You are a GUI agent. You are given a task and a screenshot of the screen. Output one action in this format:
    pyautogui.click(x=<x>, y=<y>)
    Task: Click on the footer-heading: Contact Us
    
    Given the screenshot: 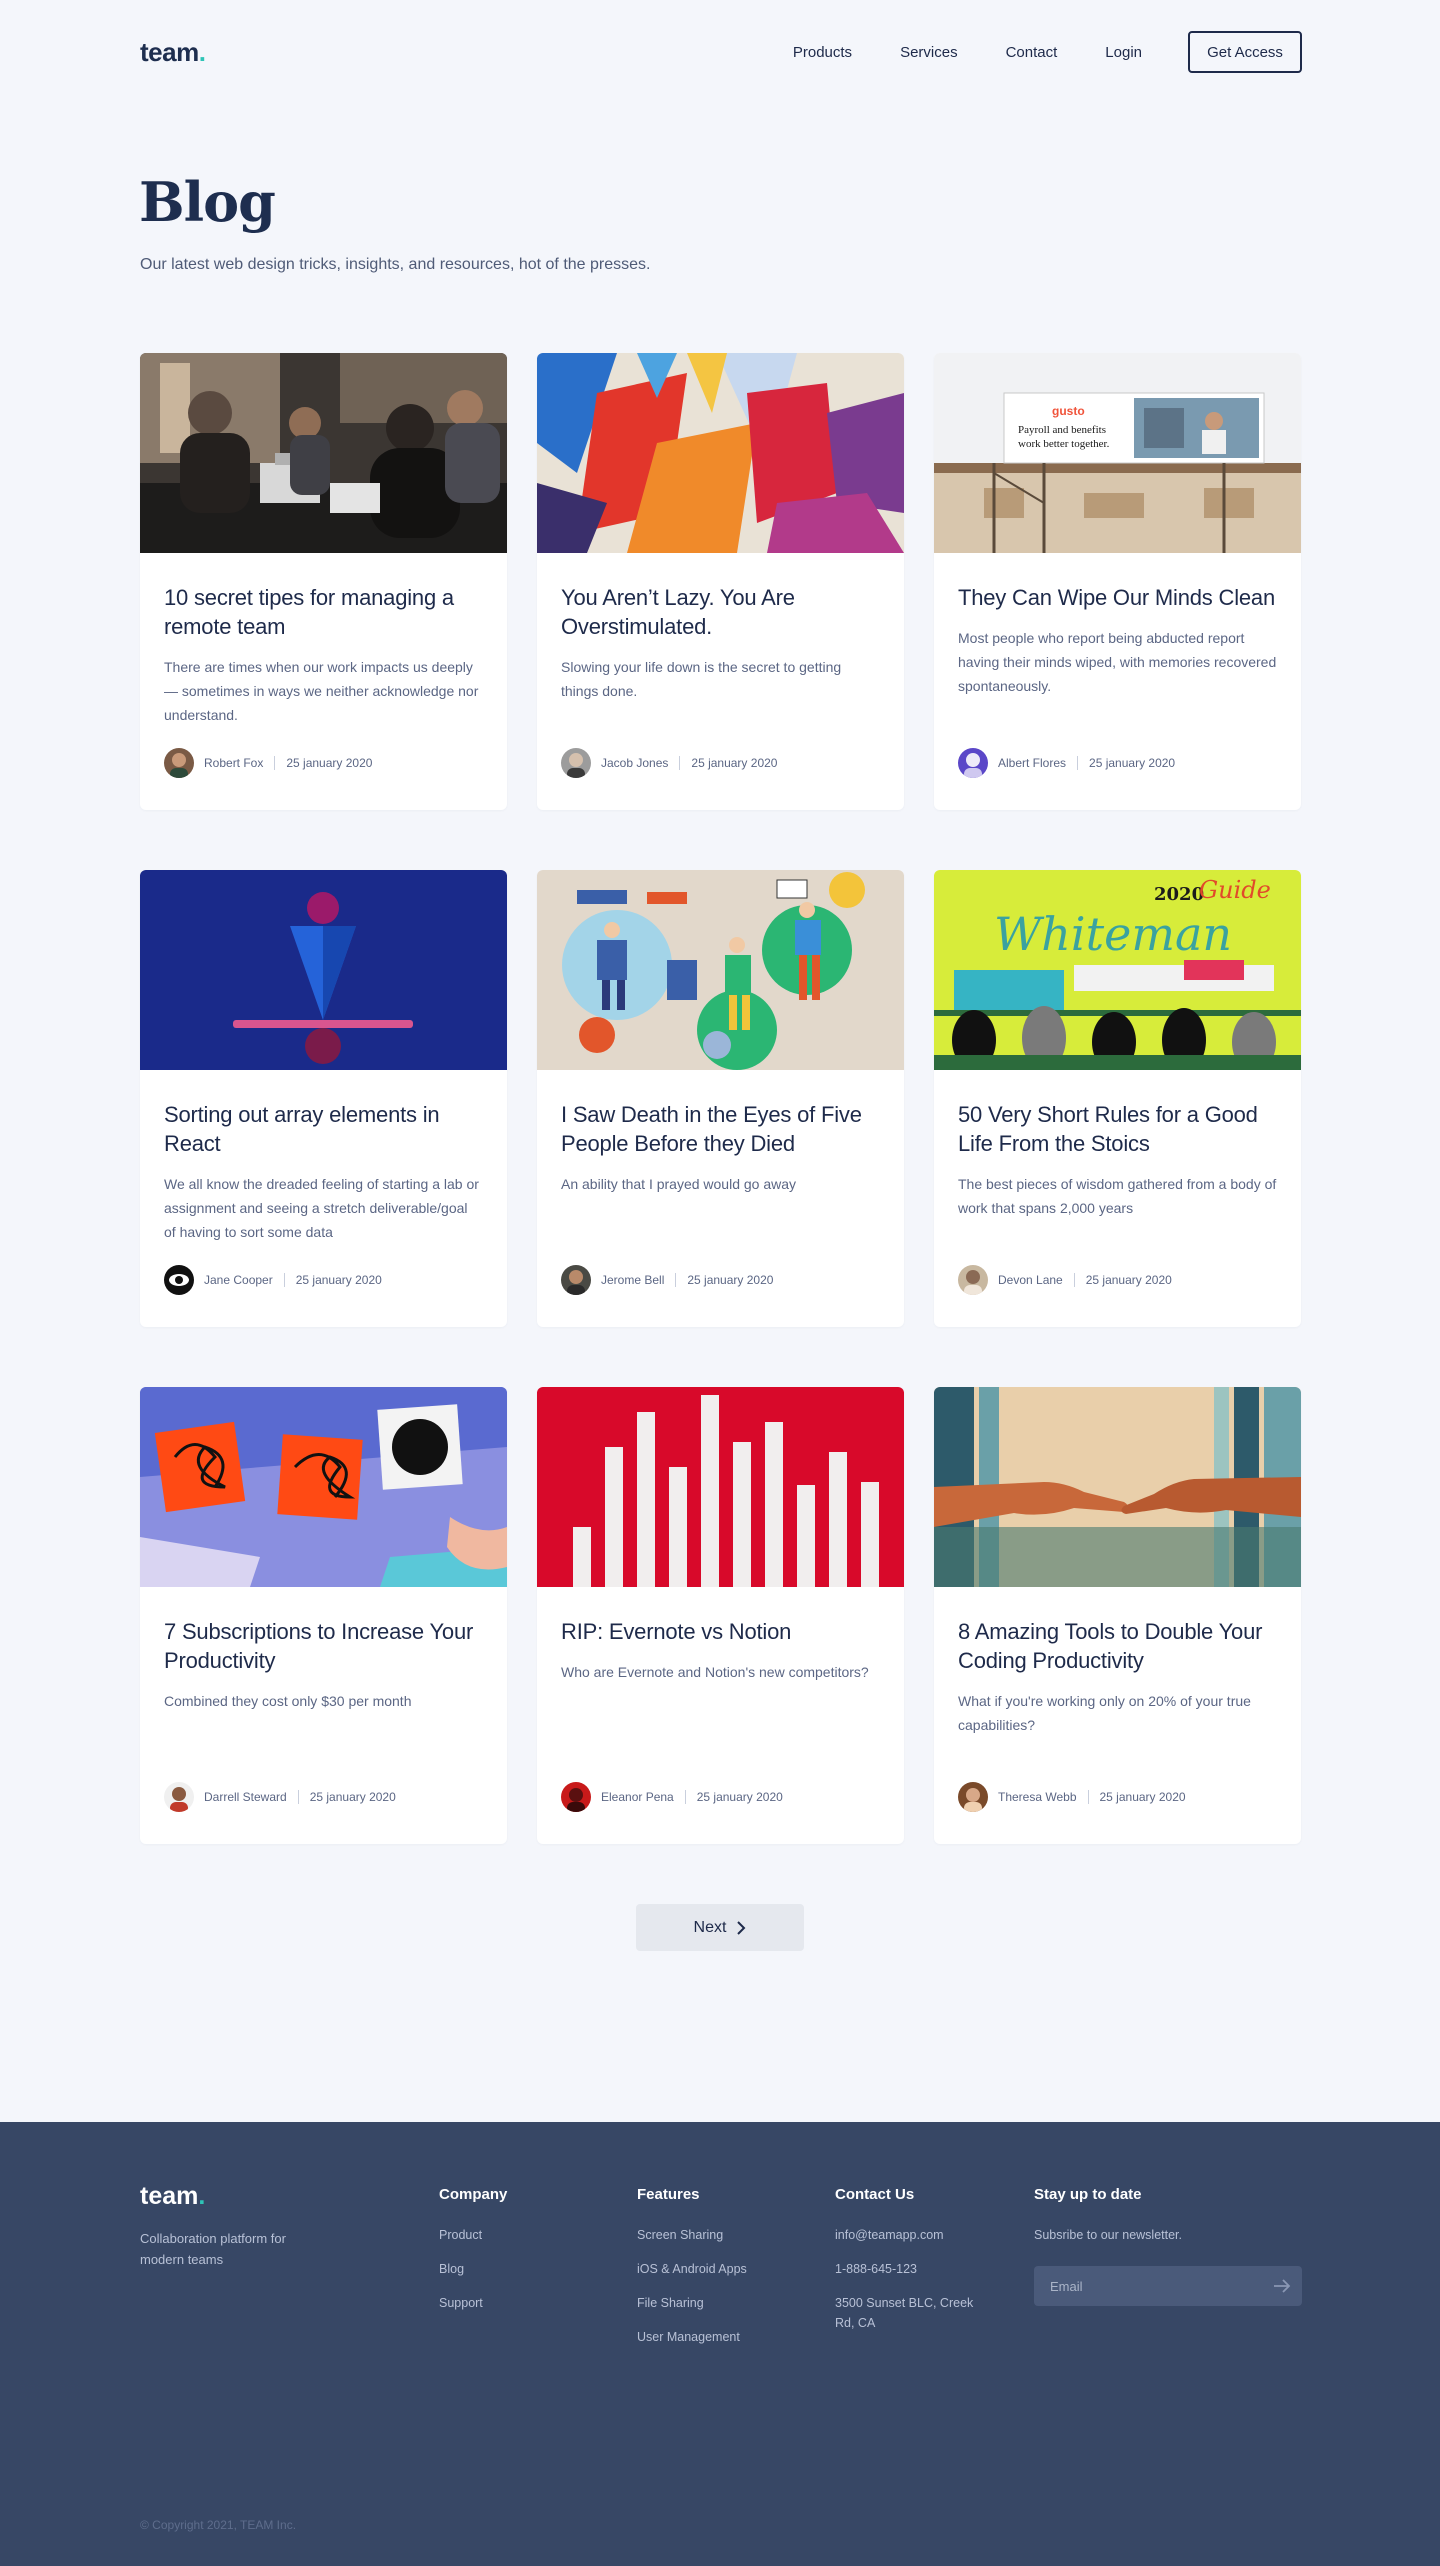 What is the action you would take?
    pyautogui.click(x=875, y=2194)
    